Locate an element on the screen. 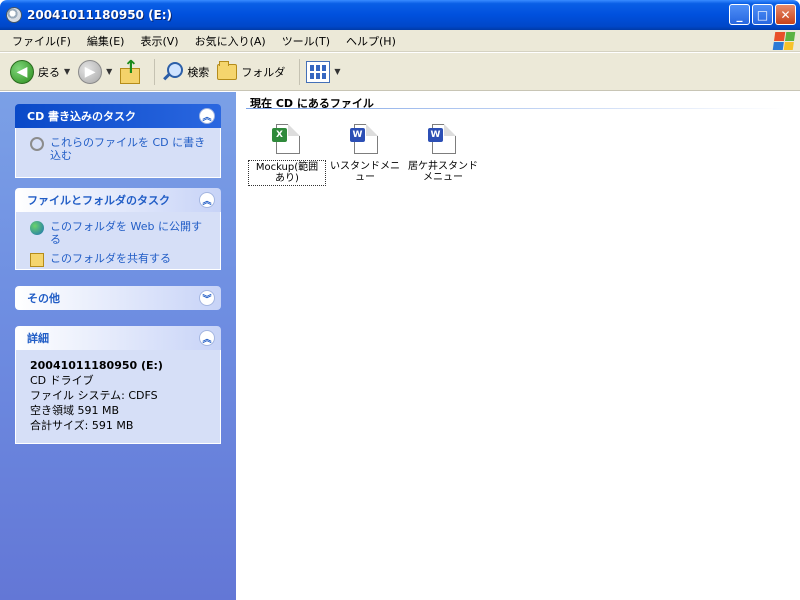  maximize-button: □ is located at coordinates (762, 14).